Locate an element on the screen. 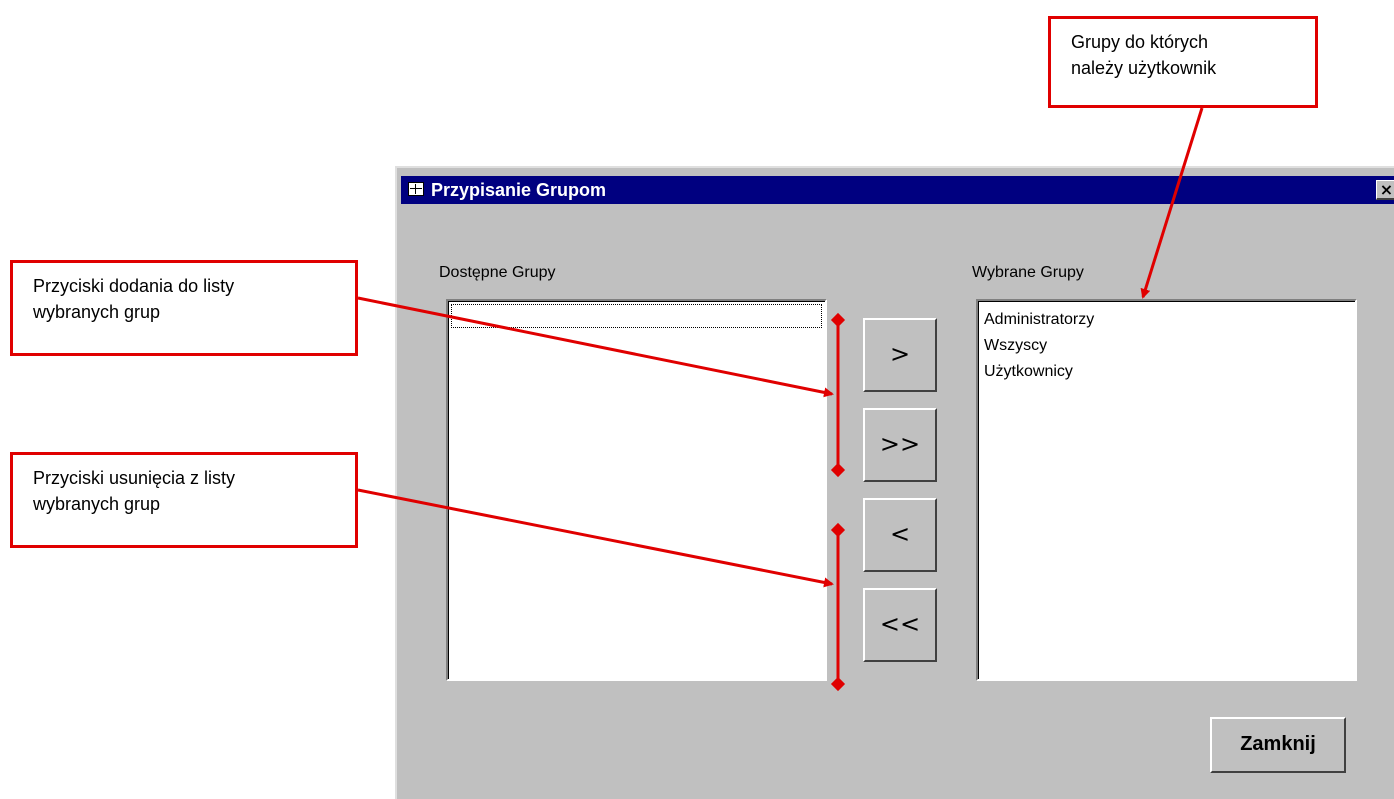 Image resolution: width=1394 pixels, height=799 pixels. title-bar: Przypisanie Grupom × is located at coordinates (897, 190).